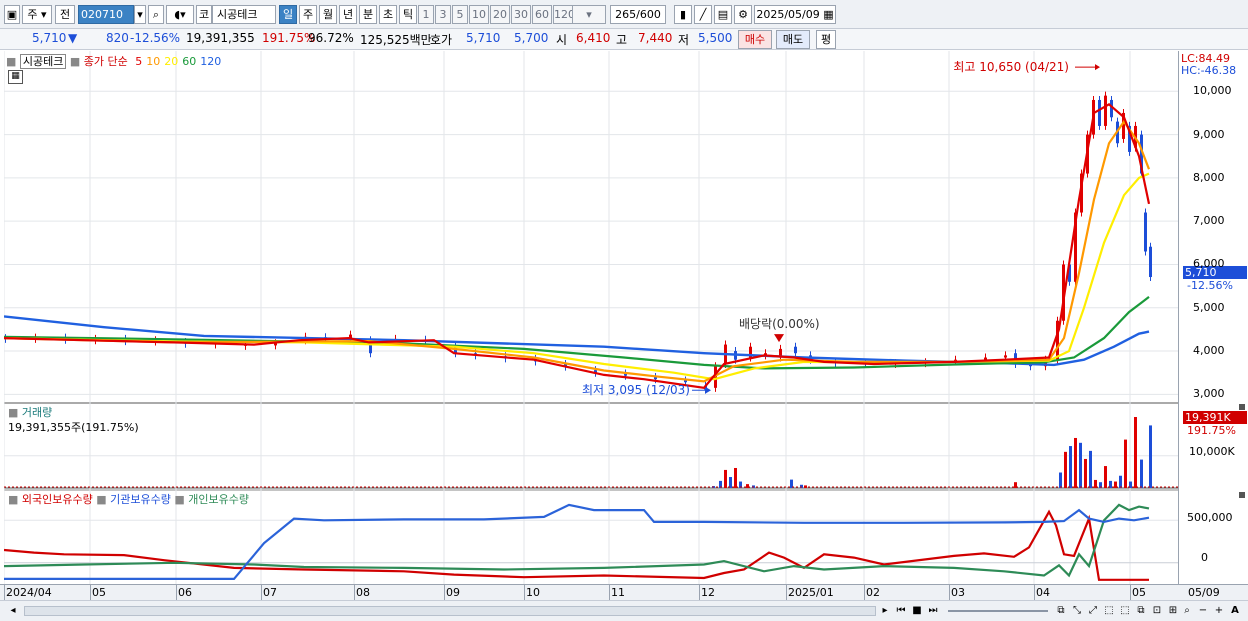 The height and width of the screenshot is (621, 1248). What do you see at coordinates (1235, 611) in the screenshot?
I see `font-size-icon: A` at bounding box center [1235, 611].